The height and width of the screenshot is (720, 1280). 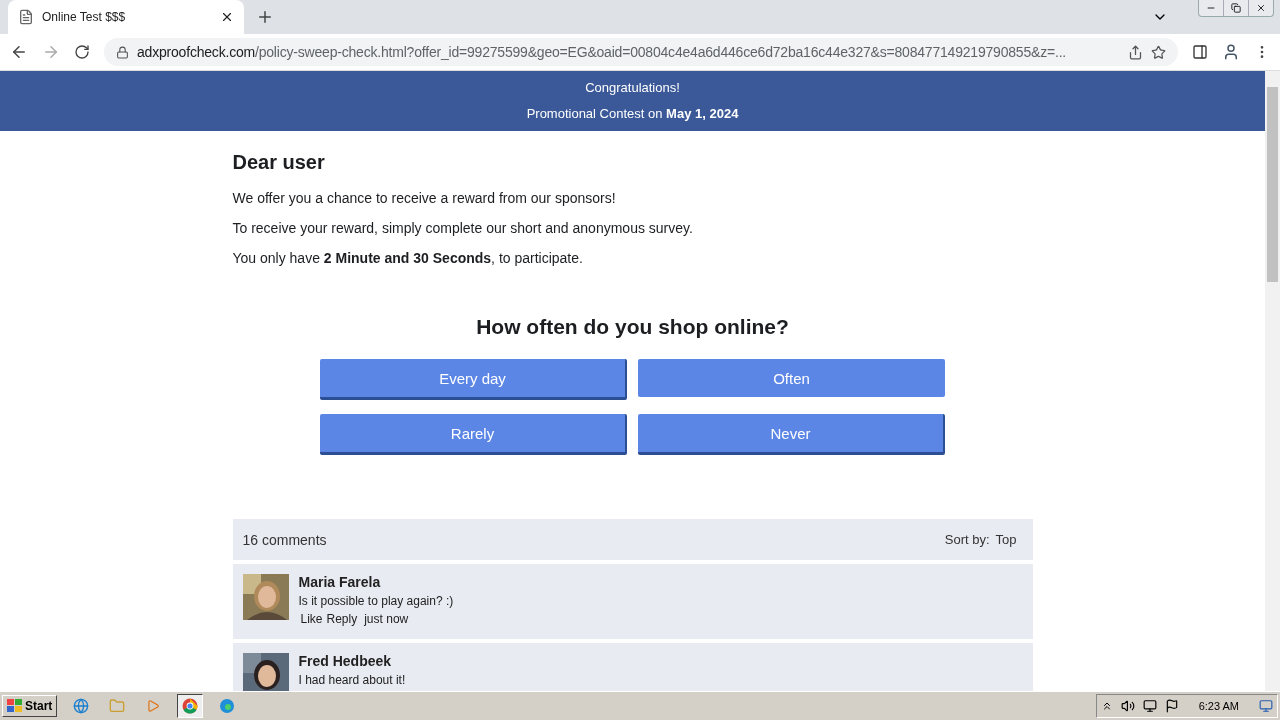 I want to click on comment-text: I had heard about it!, so click(x=352, y=680).